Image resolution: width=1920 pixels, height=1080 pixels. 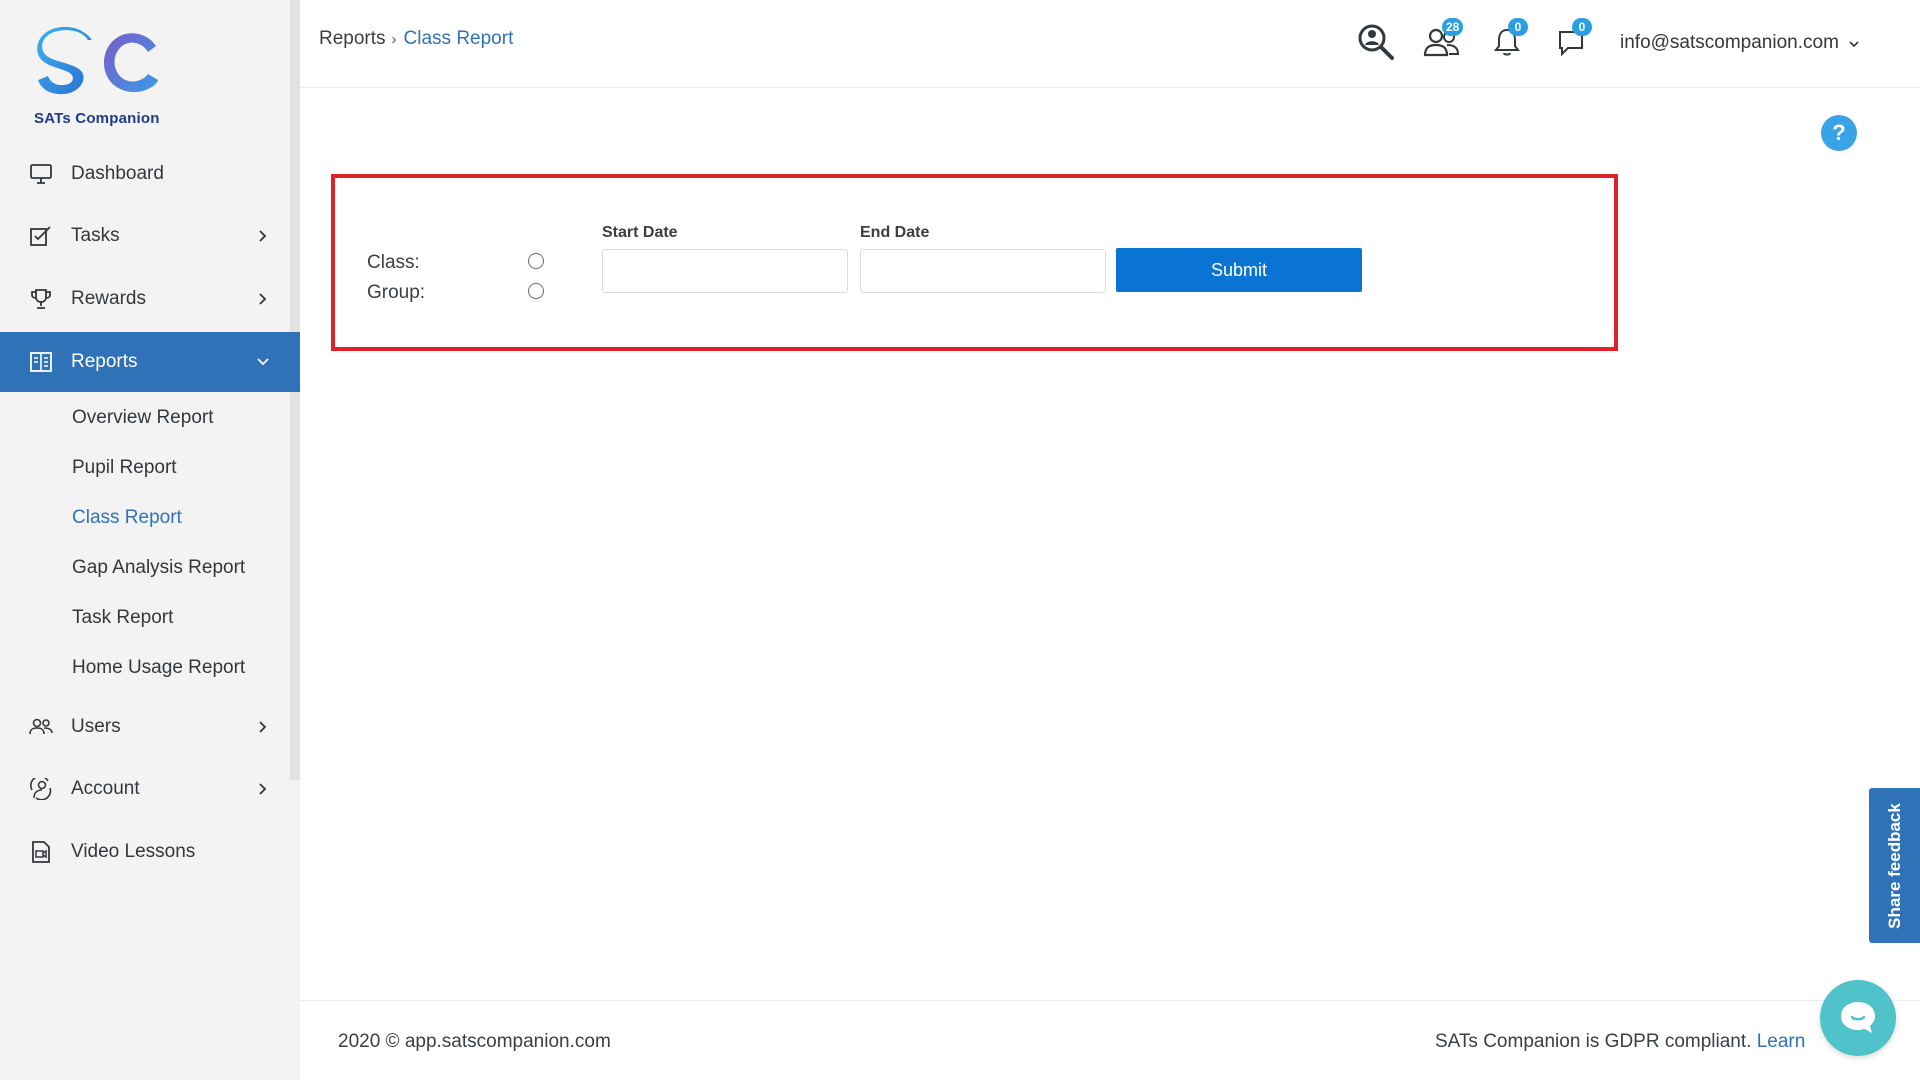 What do you see at coordinates (150, 362) in the screenshot?
I see `sidebar-item-reports: Reports` at bounding box center [150, 362].